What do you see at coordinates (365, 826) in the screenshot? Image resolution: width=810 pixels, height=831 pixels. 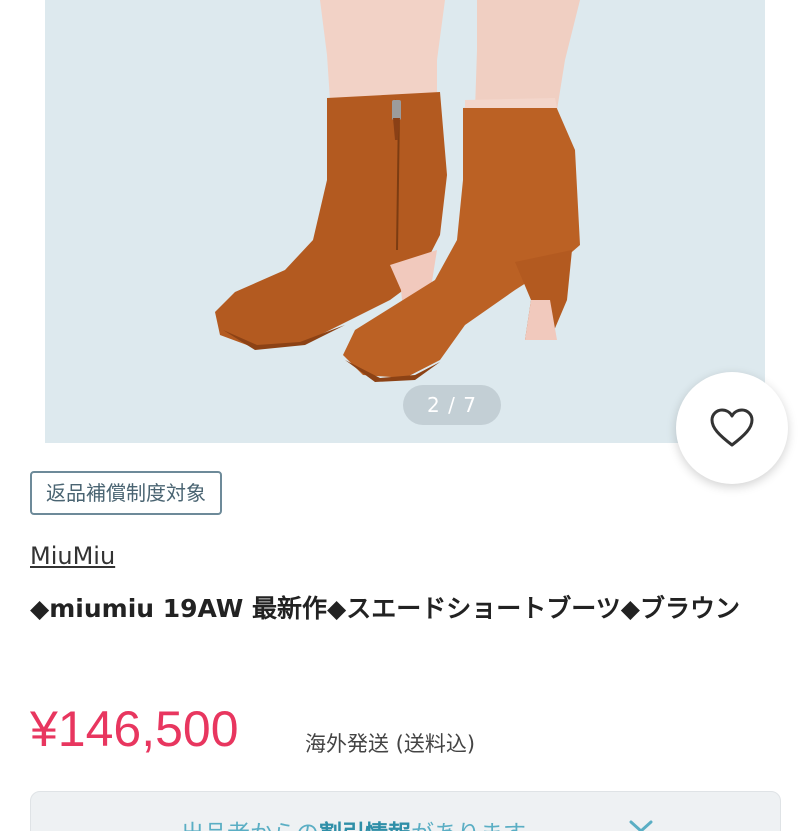 I see `notice-text-bold: 割引情報` at bounding box center [365, 826].